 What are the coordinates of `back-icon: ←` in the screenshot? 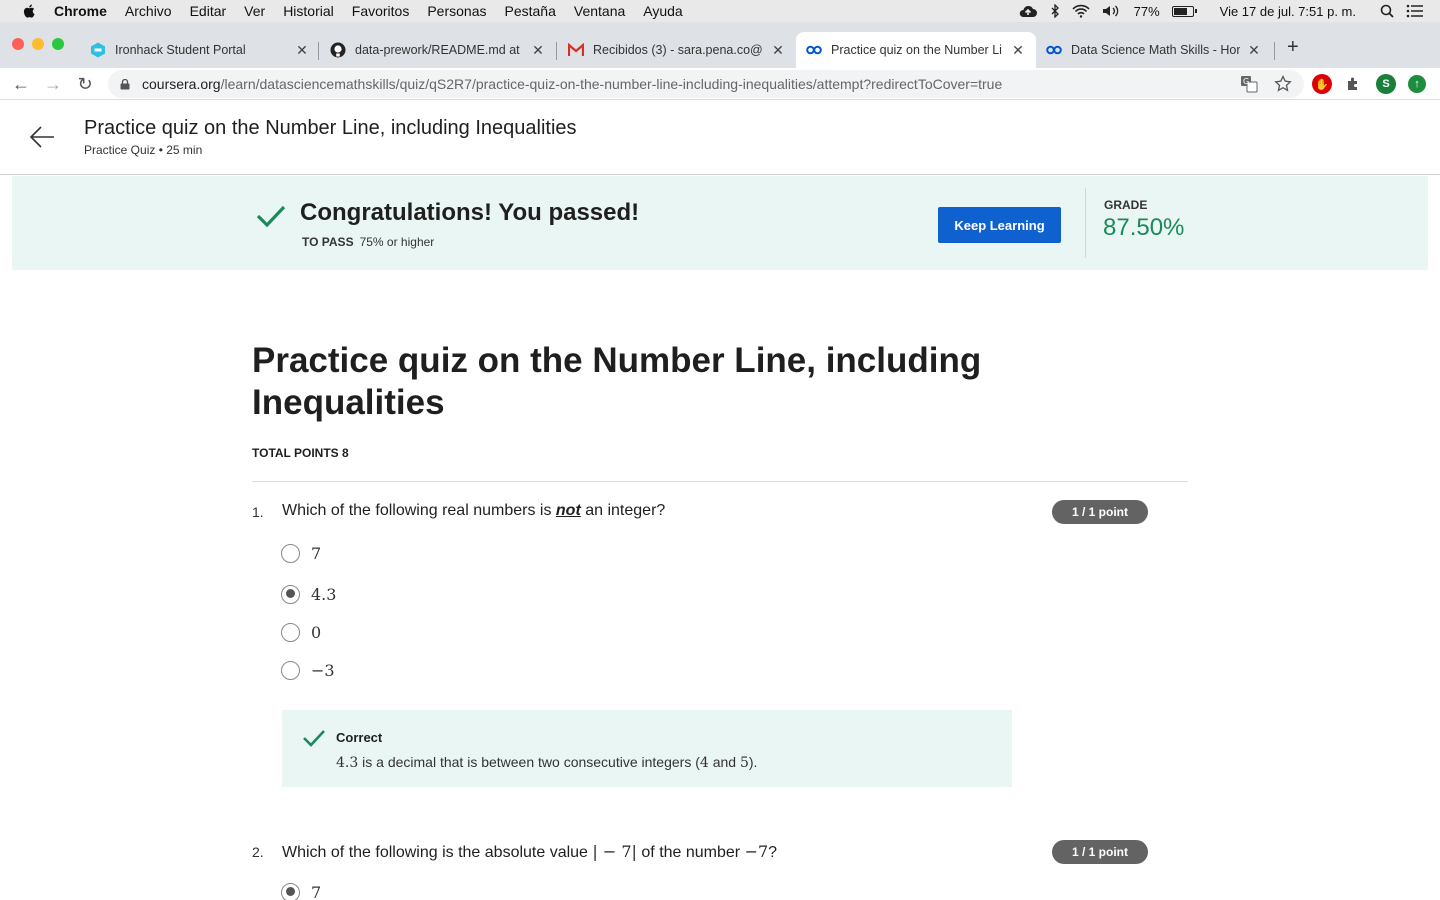 It's located at (21, 84).